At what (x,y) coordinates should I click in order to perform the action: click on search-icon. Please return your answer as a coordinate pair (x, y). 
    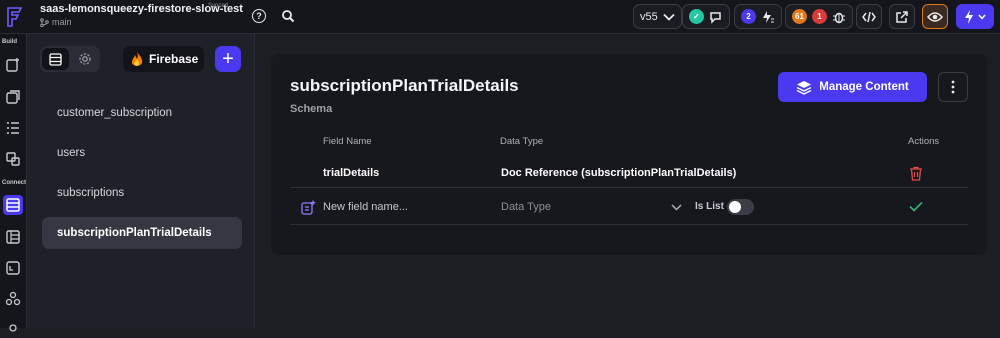
    Looking at the image, I should click on (288, 16).